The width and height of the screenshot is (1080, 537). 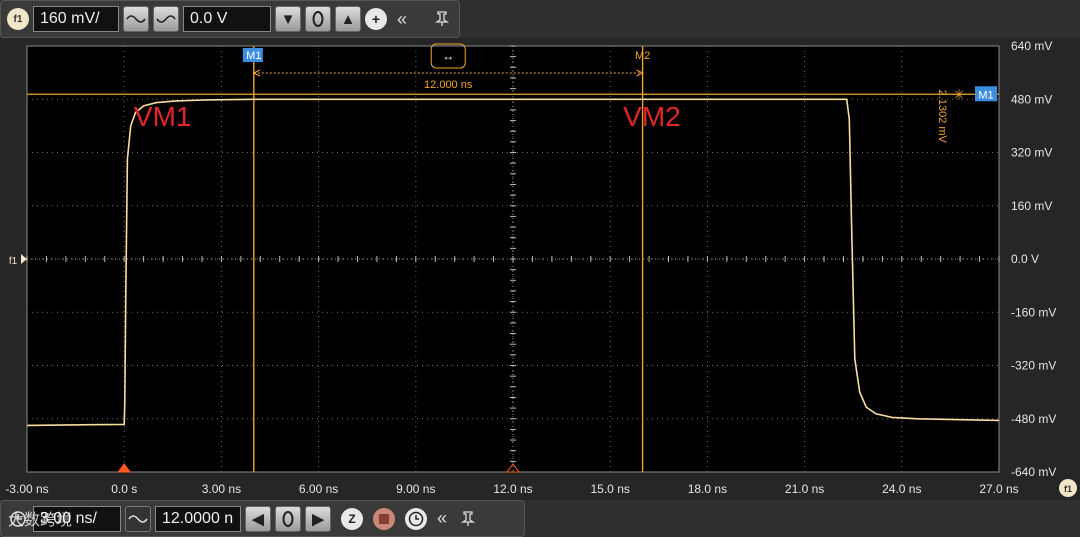 What do you see at coordinates (998, 489) in the screenshot?
I see `x-tick-label: 27.0 ns` at bounding box center [998, 489].